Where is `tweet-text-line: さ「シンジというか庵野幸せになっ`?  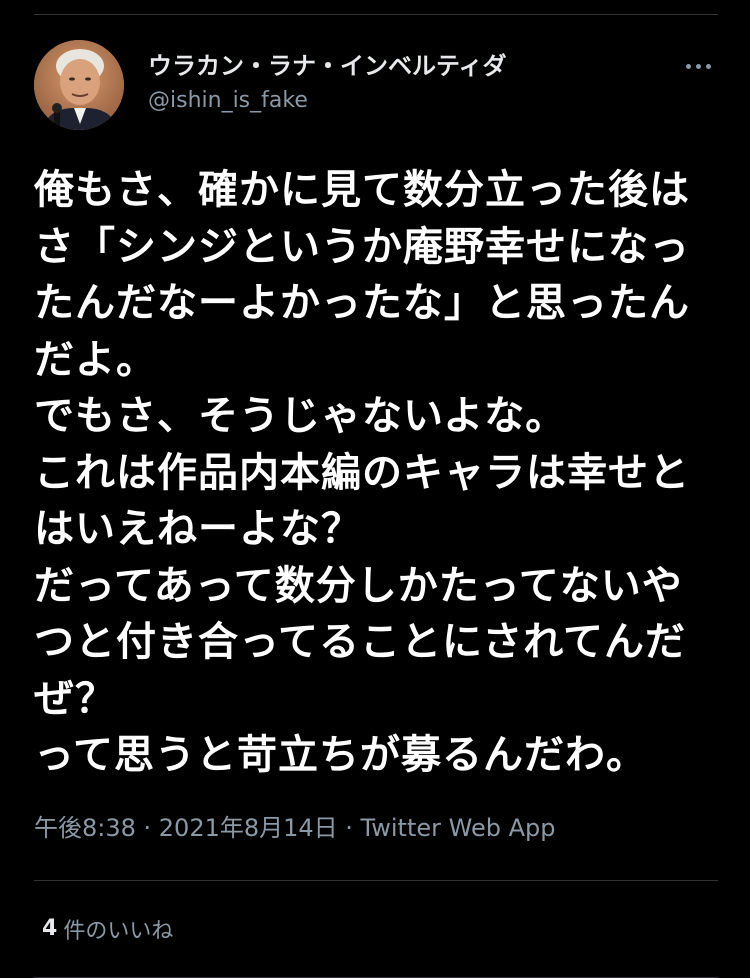
tweet-text-line: さ「シンジというか庵野幸せになっ is located at coordinates (362, 246).